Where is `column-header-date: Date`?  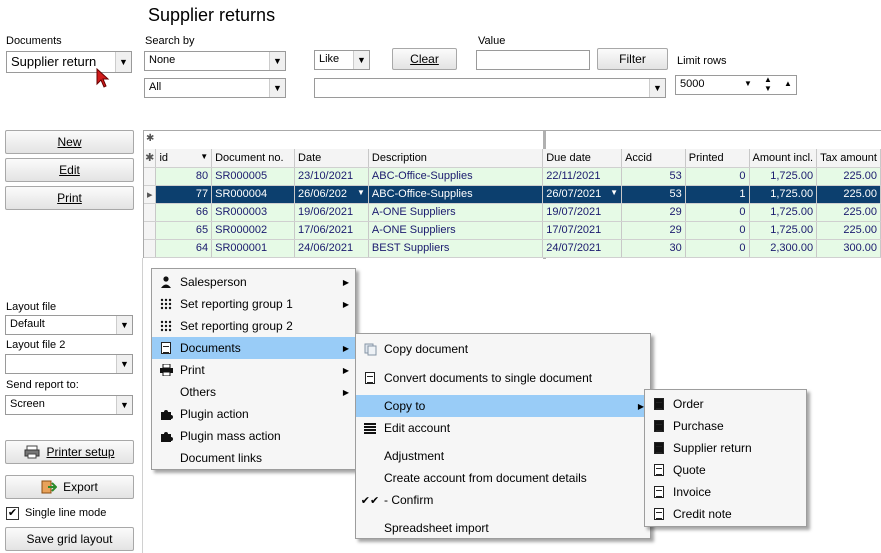 column-header-date: Date is located at coordinates (331, 158).